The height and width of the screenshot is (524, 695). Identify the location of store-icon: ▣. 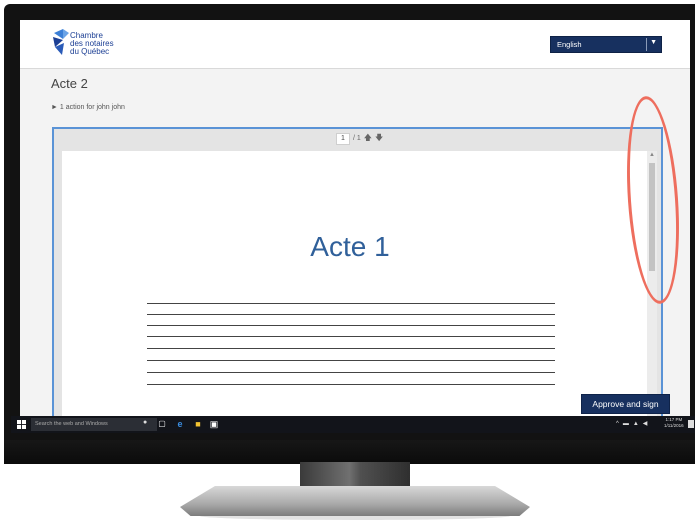
(214, 424).